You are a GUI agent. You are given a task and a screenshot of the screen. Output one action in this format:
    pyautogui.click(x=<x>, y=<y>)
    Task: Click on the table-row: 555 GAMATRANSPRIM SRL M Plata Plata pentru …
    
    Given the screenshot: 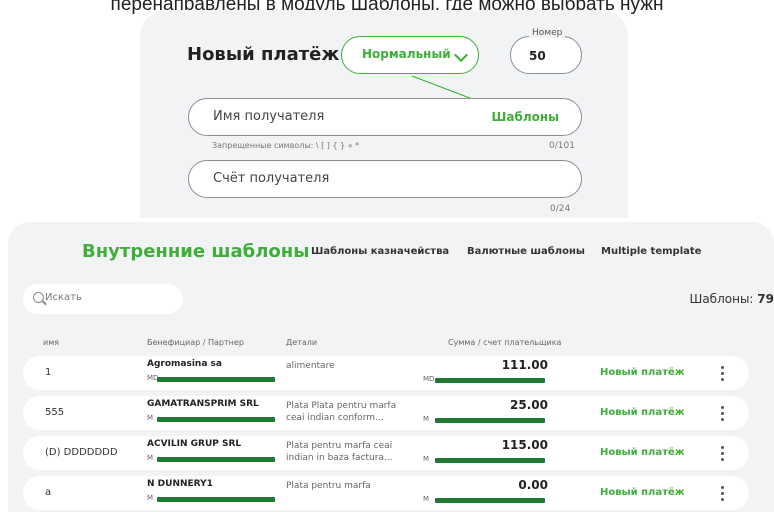 What is the action you would take?
    pyautogui.click(x=386, y=413)
    